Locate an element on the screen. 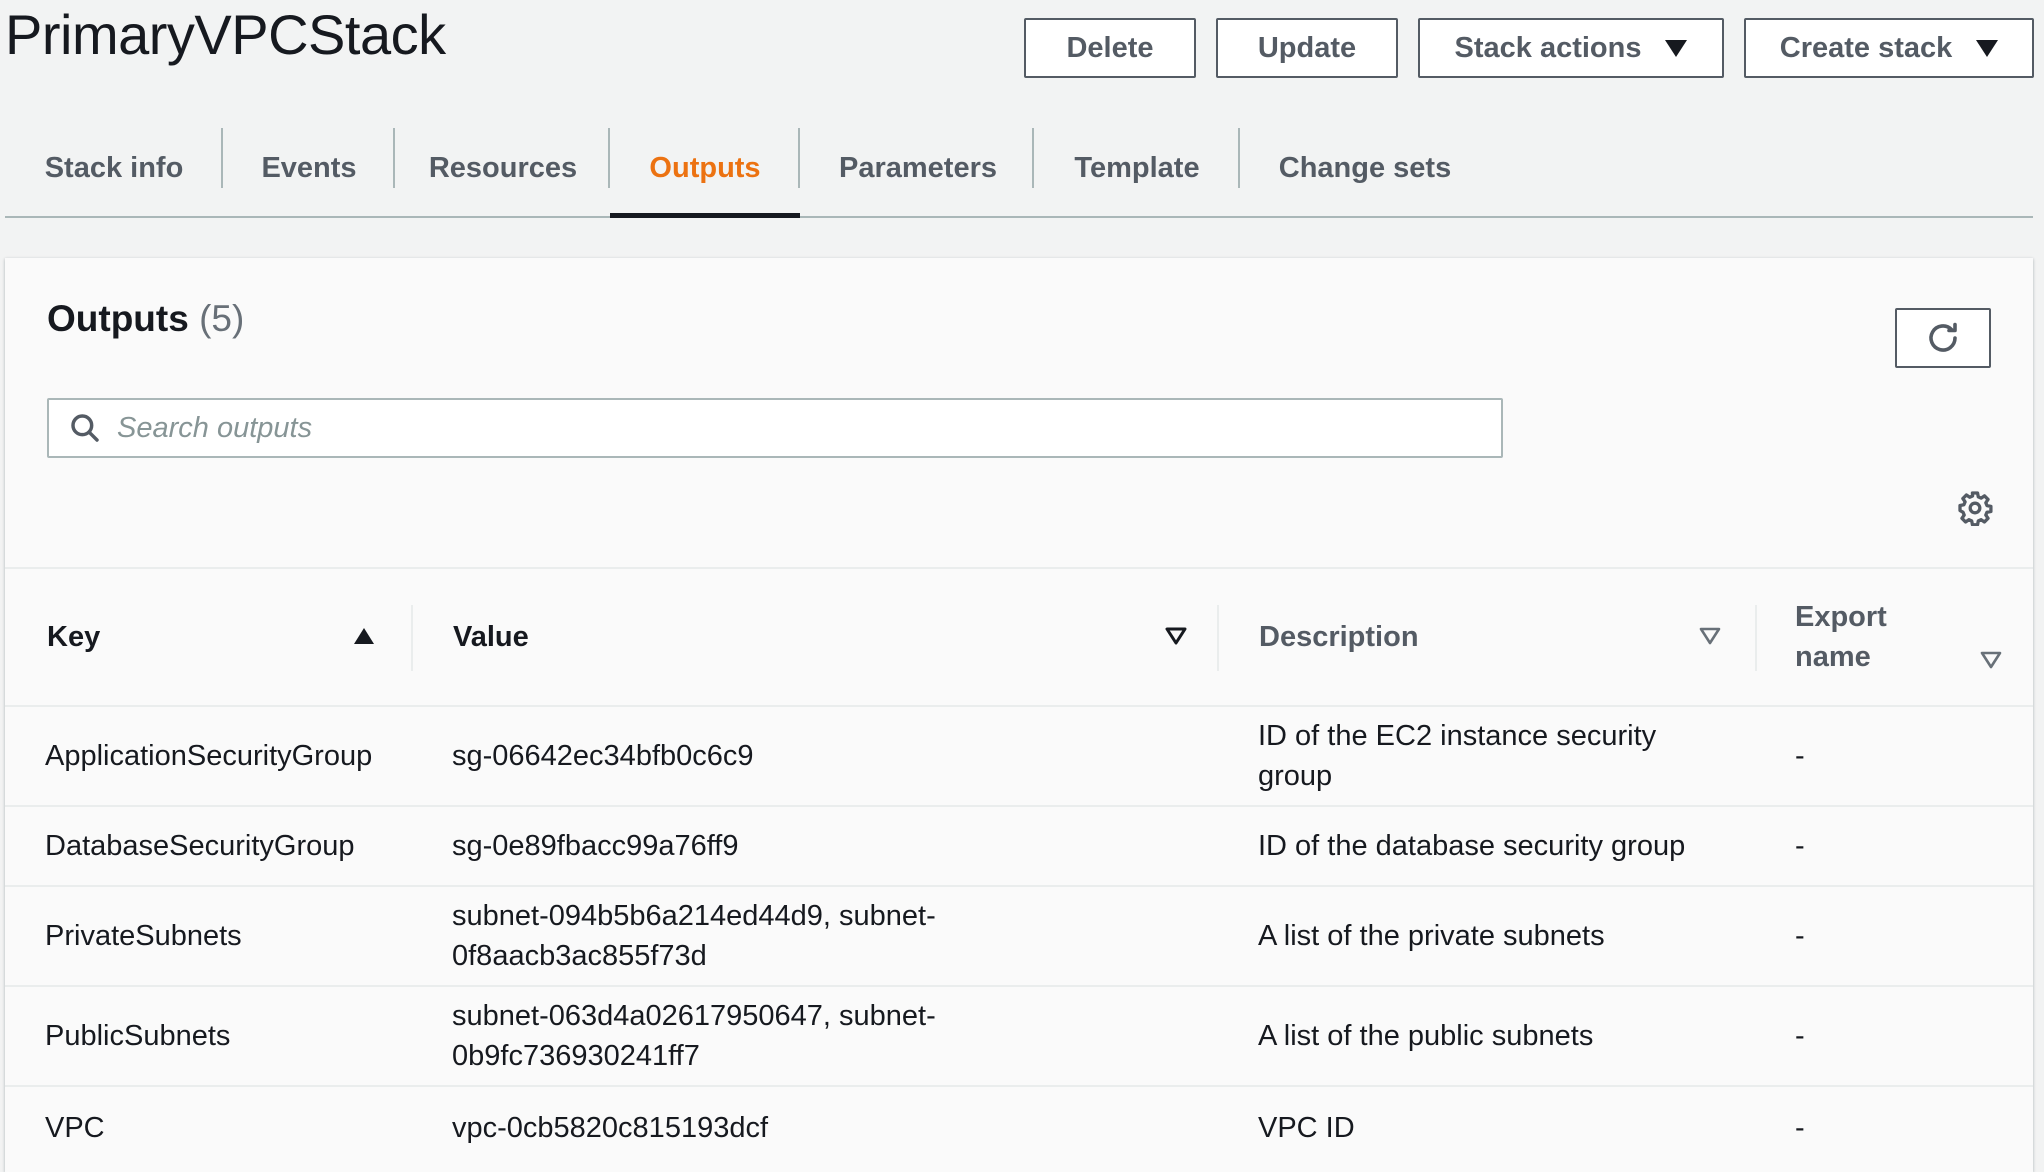  delete-button-label: Delete is located at coordinates (1110, 47).